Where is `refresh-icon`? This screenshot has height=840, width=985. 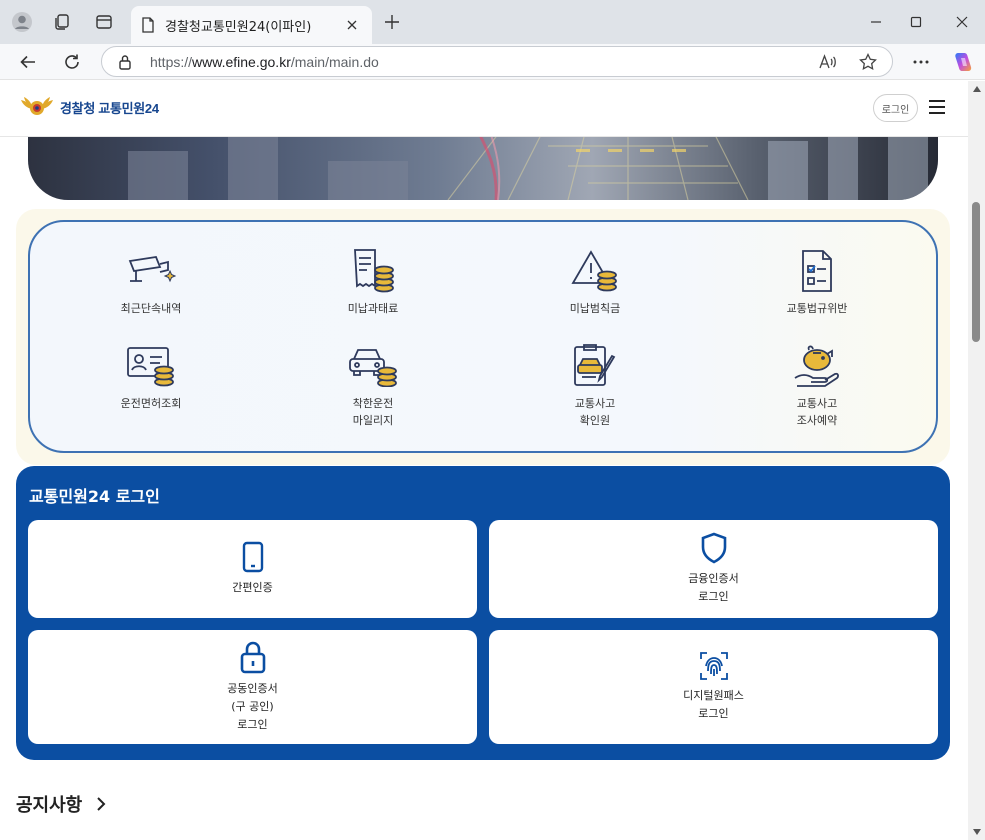 refresh-icon is located at coordinates (72, 62).